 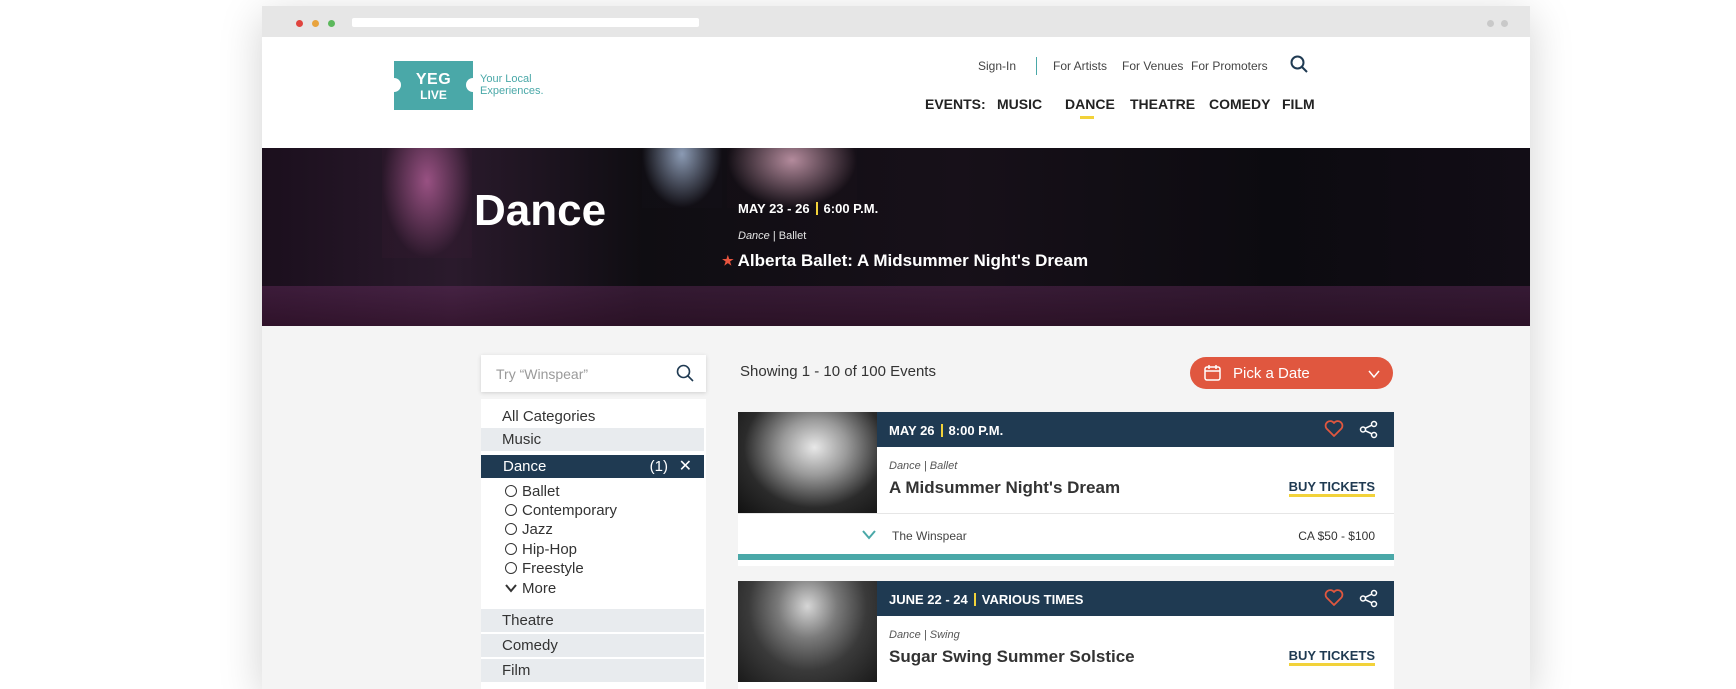 What do you see at coordinates (896, 306) in the screenshot?
I see `hero-image-stage` at bounding box center [896, 306].